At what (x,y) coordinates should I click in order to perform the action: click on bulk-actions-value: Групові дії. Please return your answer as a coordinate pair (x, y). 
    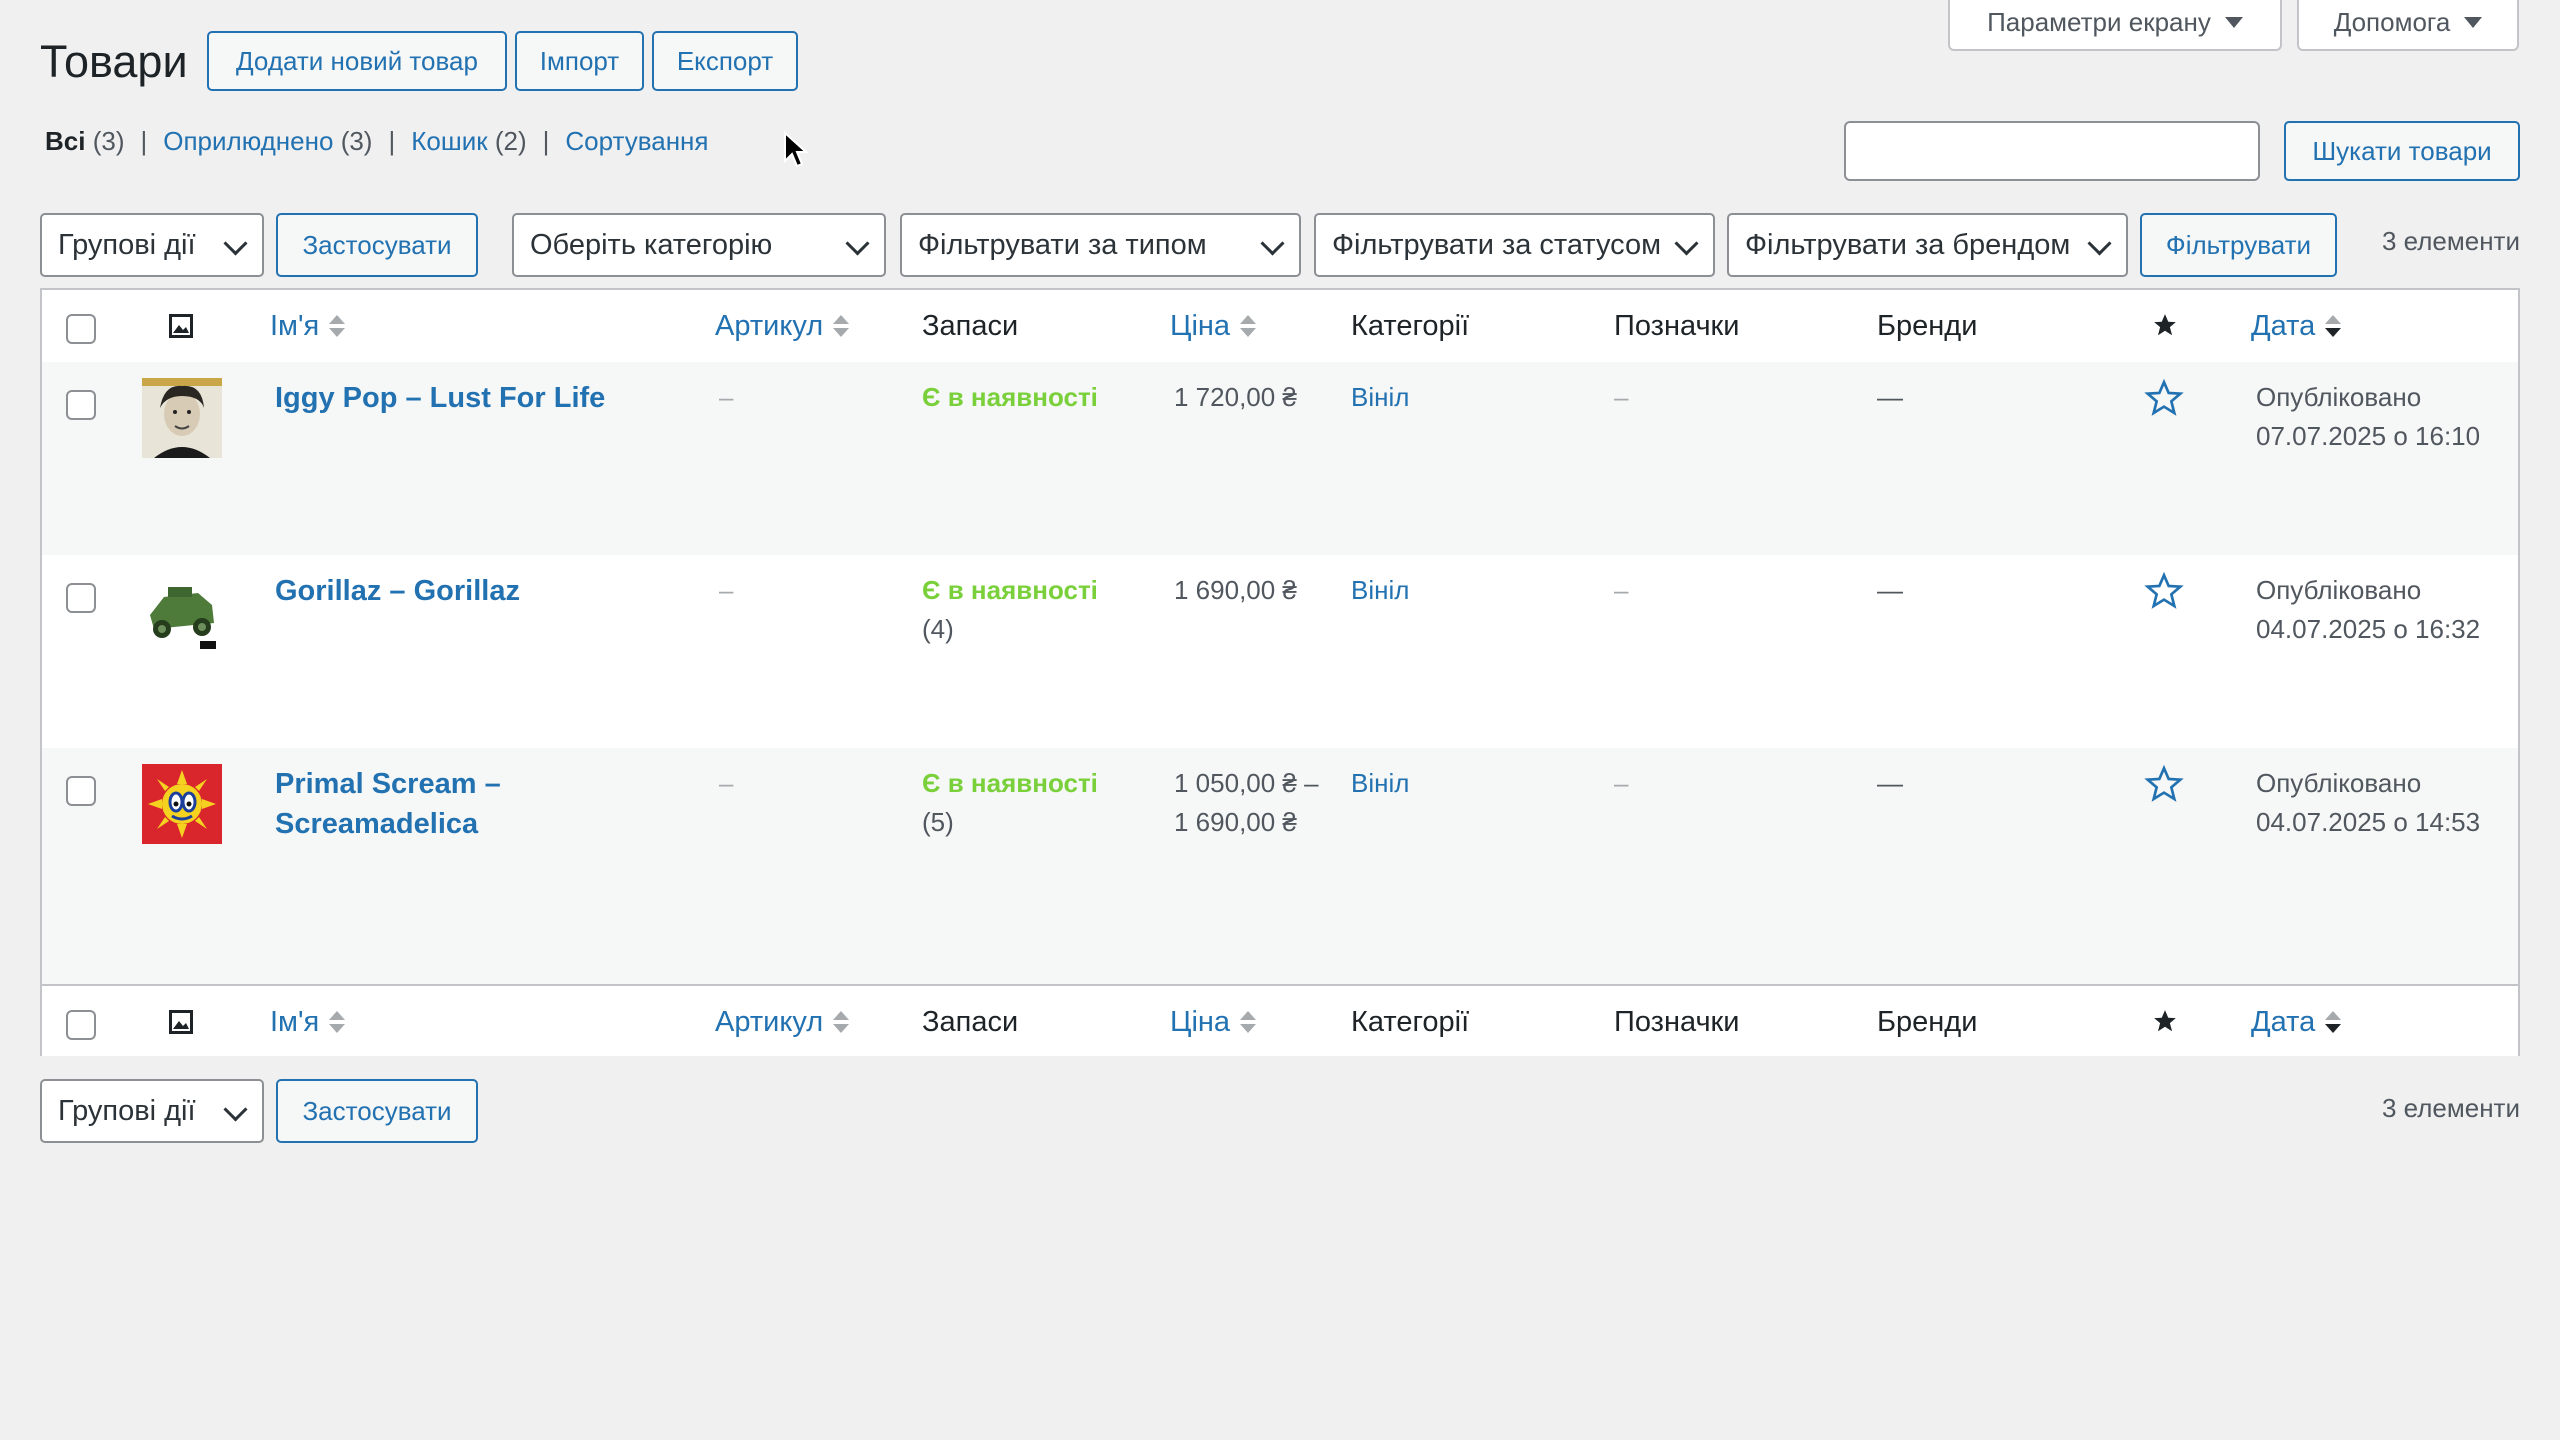
    Looking at the image, I should click on (127, 1110).